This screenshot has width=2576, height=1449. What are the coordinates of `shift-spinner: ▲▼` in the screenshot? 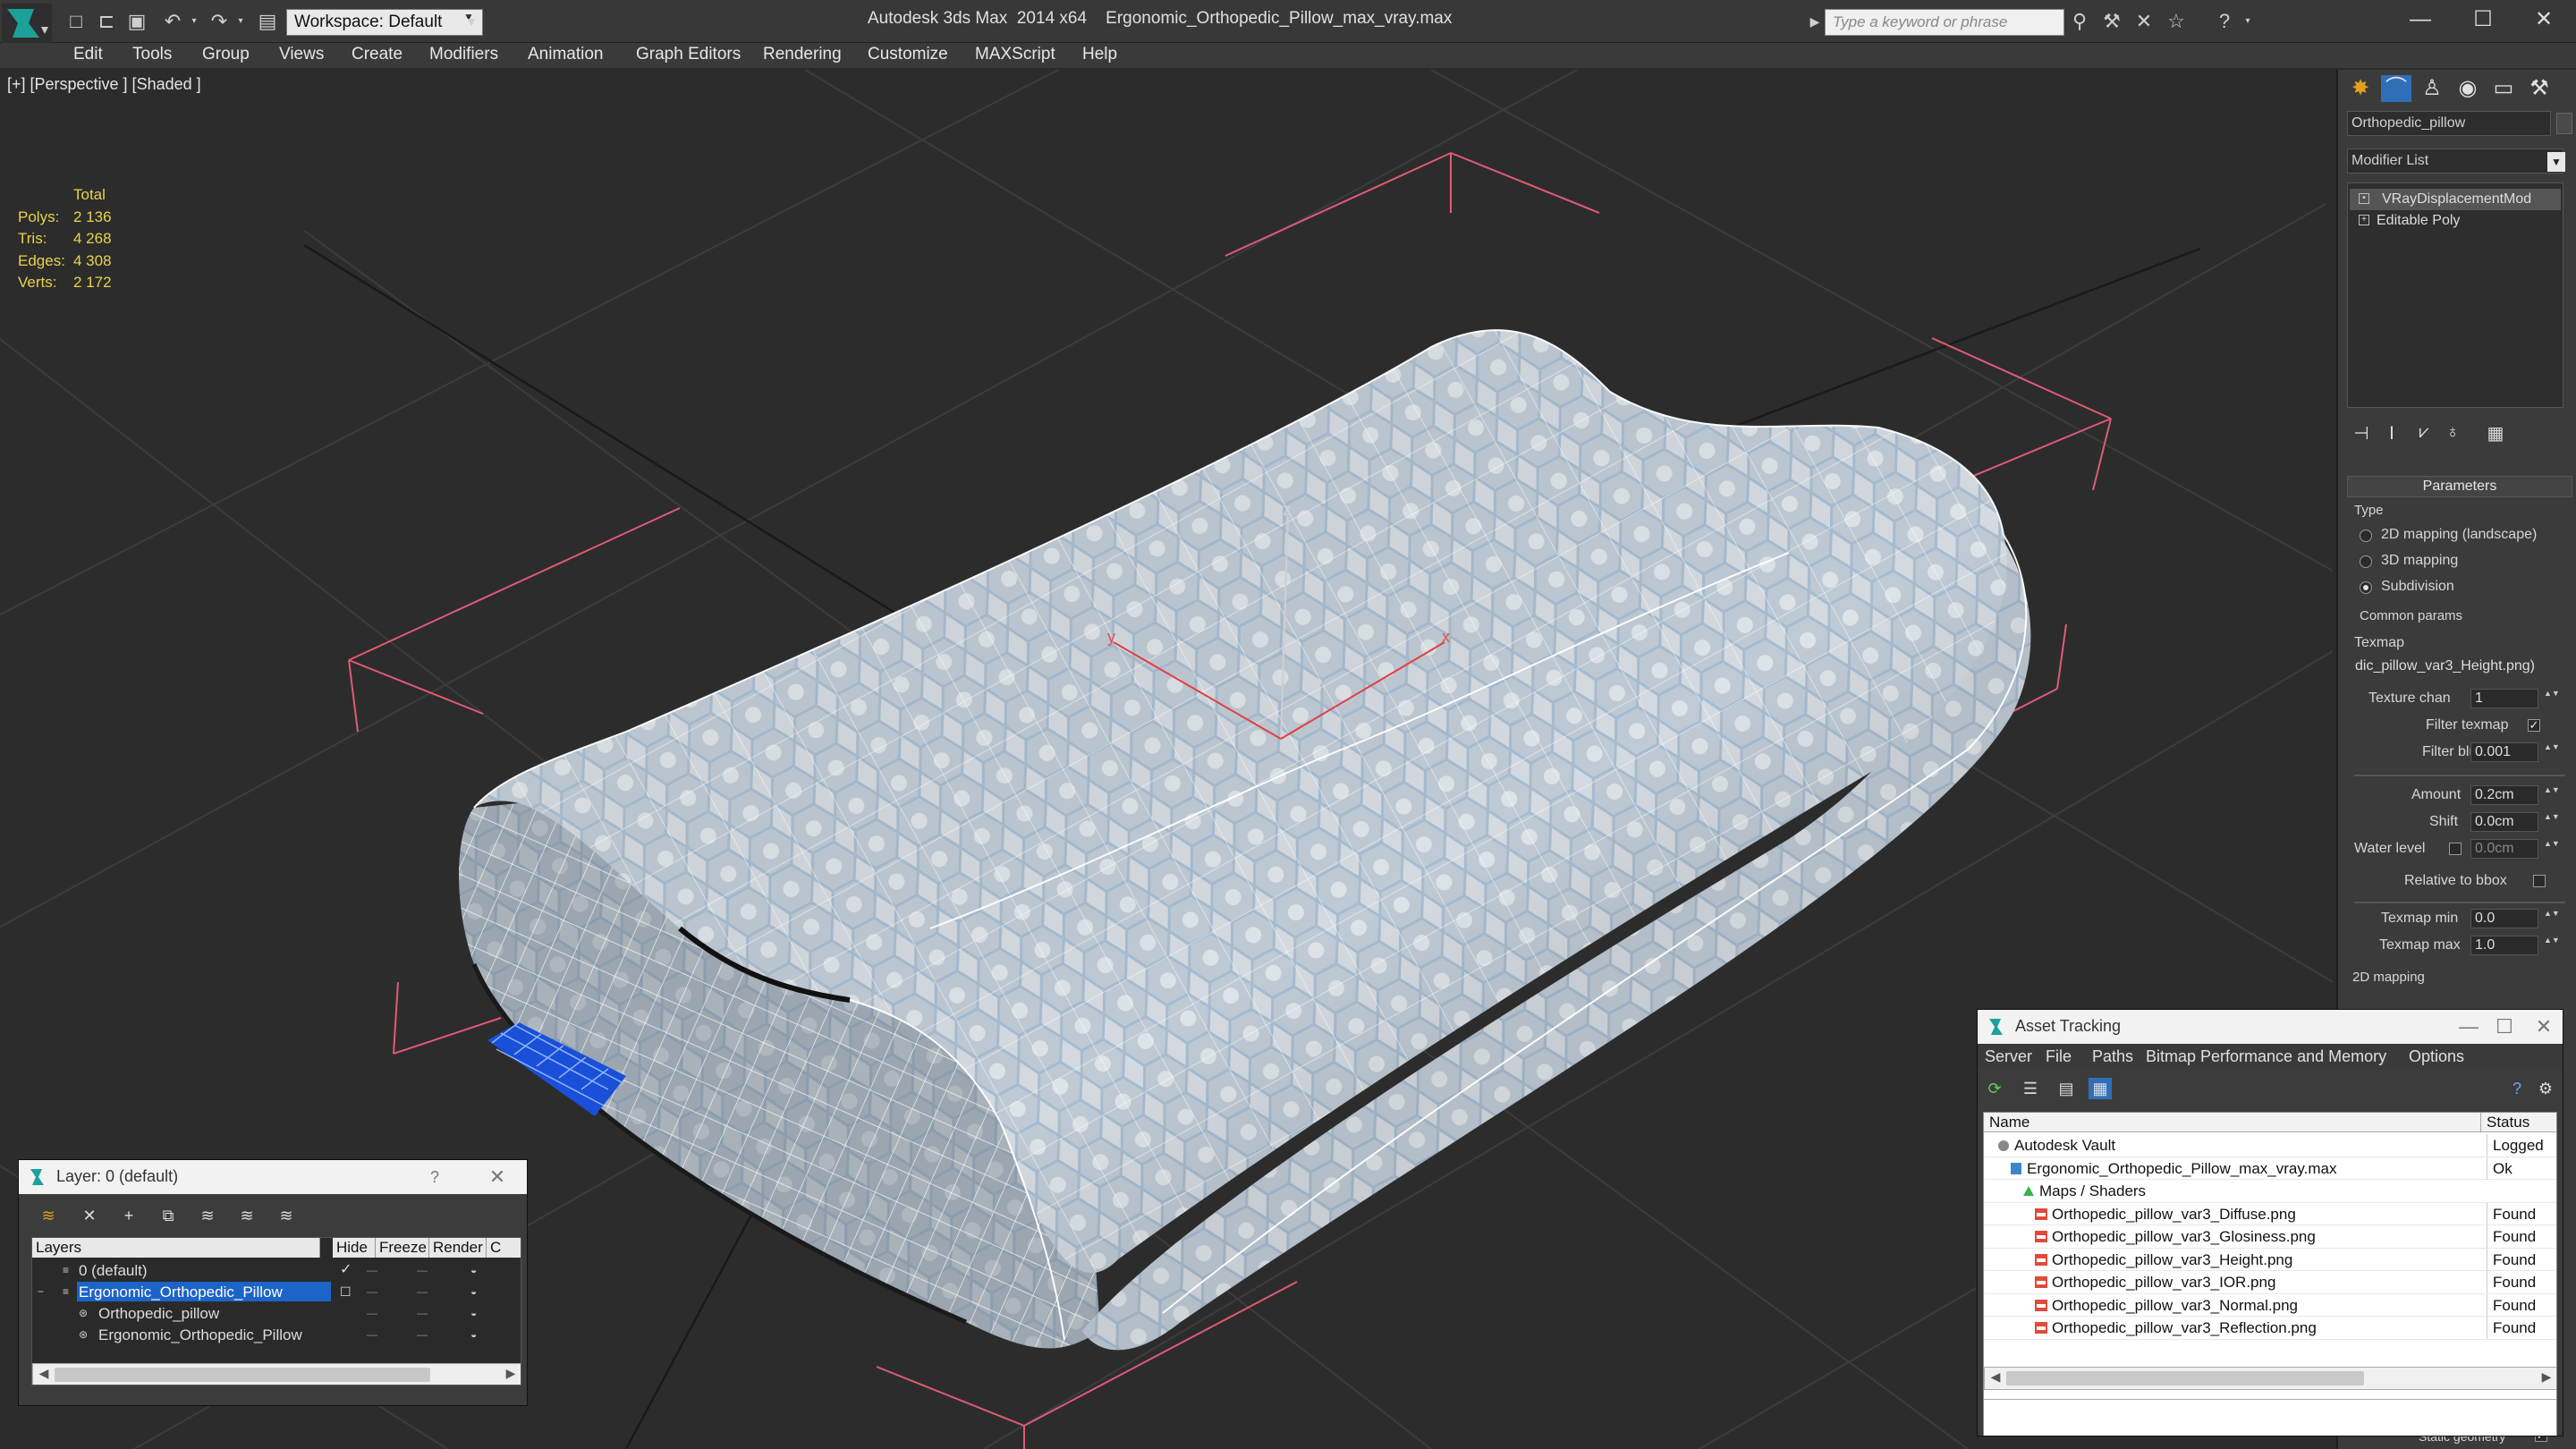 It's located at (2552, 822).